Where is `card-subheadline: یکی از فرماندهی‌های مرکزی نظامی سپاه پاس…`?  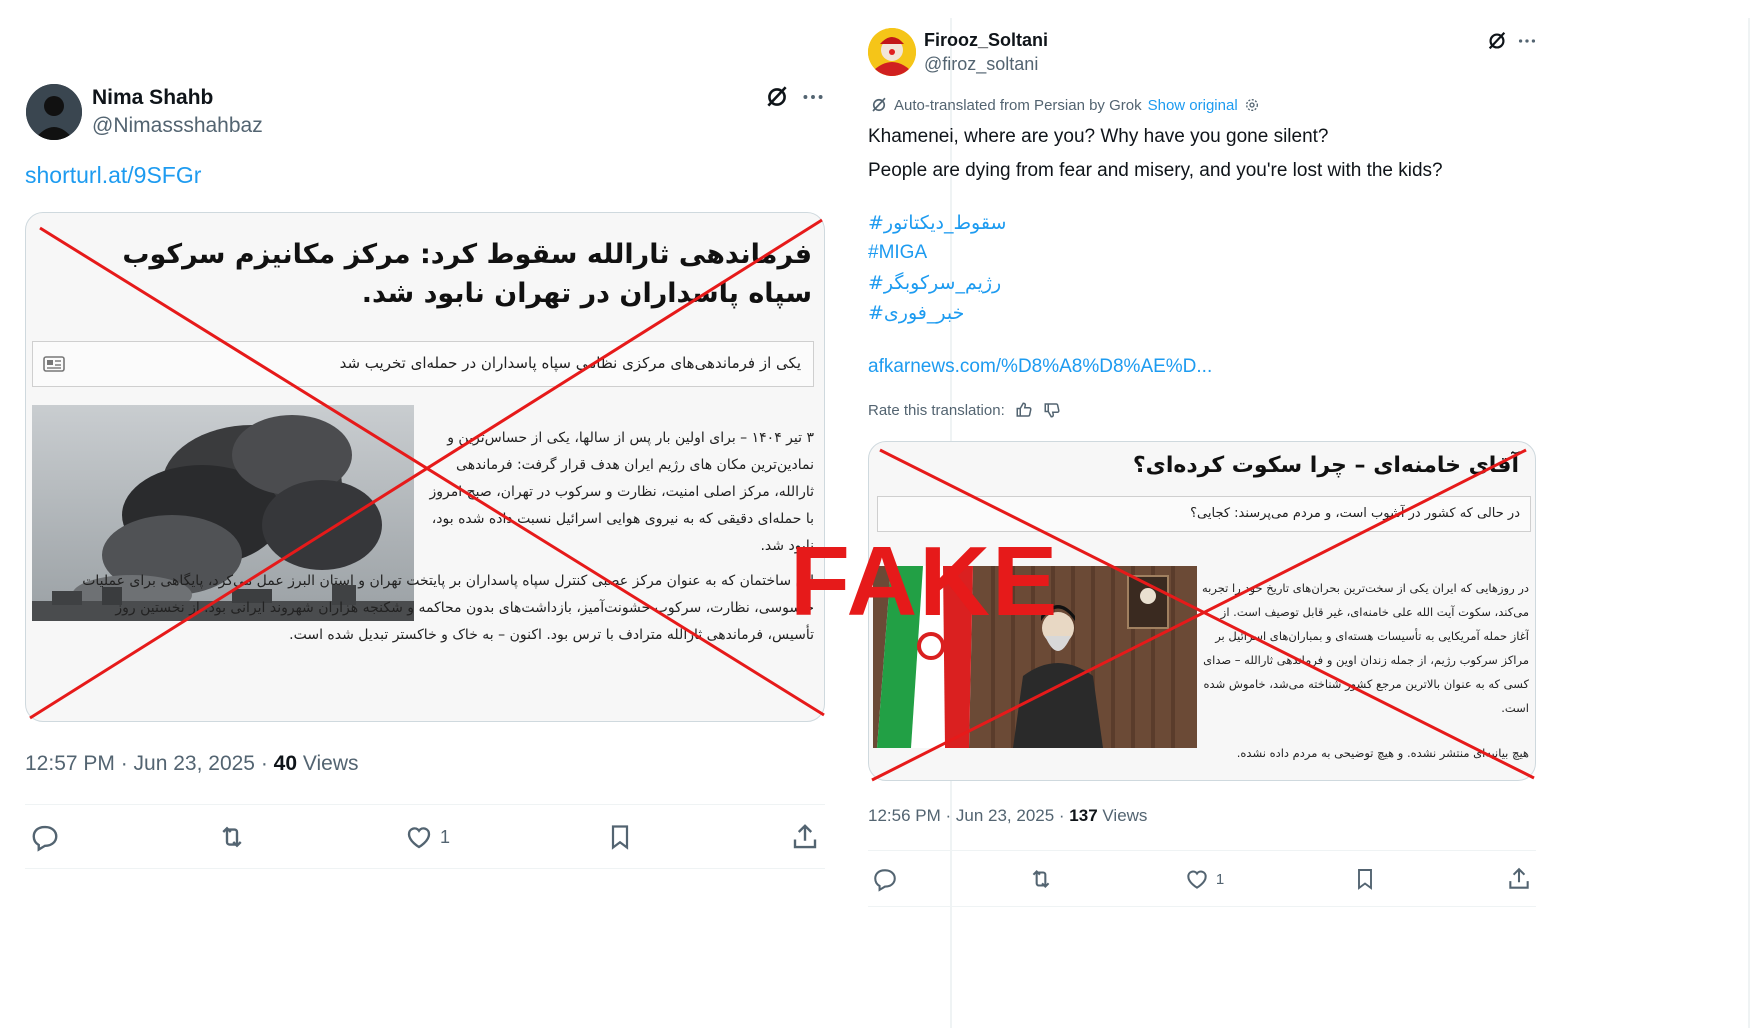 card-subheadline: یکی از فرماندهی‌های مرکزی نظامی سپاه پاس… is located at coordinates (570, 363).